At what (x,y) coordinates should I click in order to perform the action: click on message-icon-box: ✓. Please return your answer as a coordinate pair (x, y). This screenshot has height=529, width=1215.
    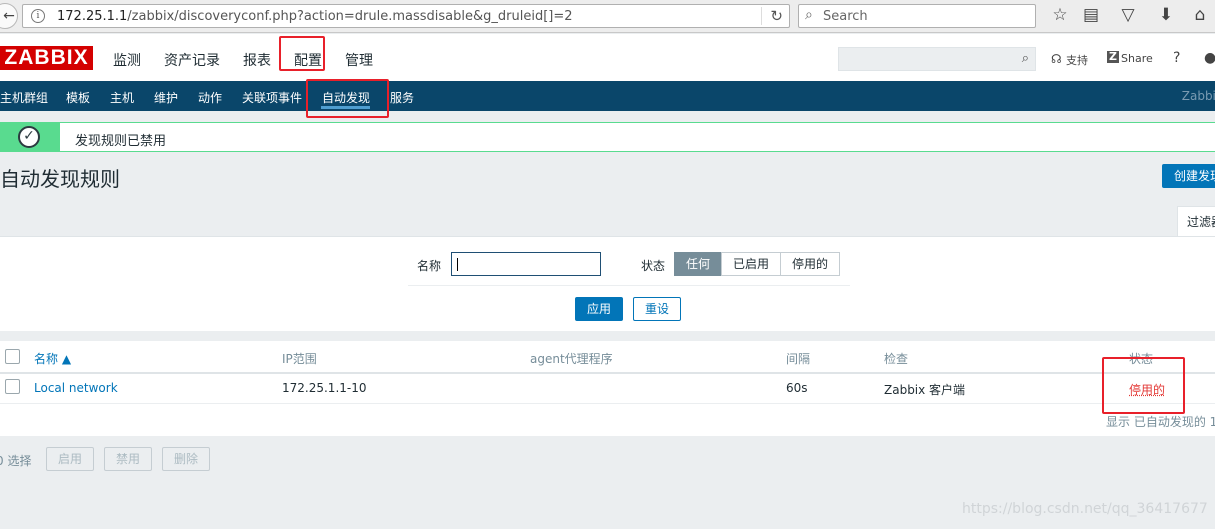
    Looking at the image, I should click on (30, 137).